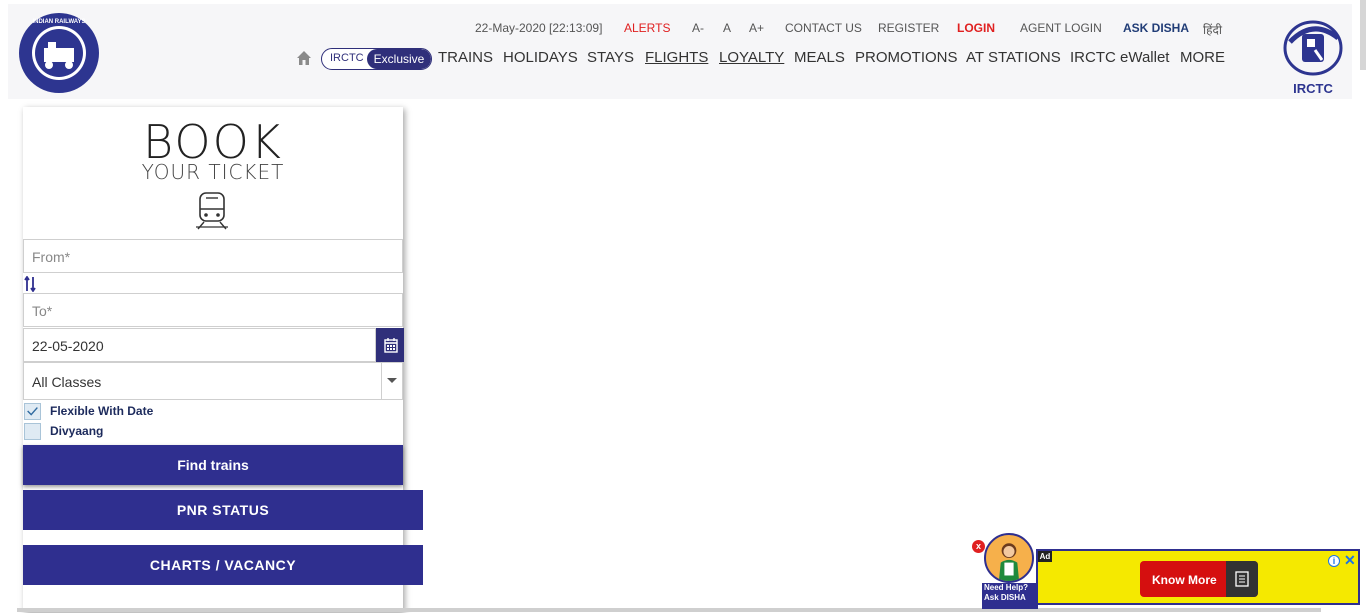 This screenshot has width=1366, height=613. I want to click on ad-tag: Ad, so click(1045, 556).